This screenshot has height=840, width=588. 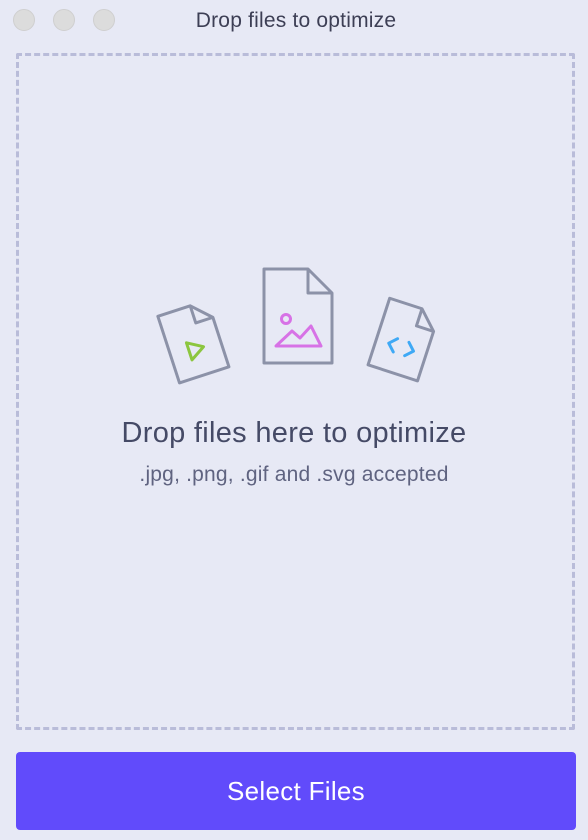 I want to click on image-file-icon, so click(x=298, y=316).